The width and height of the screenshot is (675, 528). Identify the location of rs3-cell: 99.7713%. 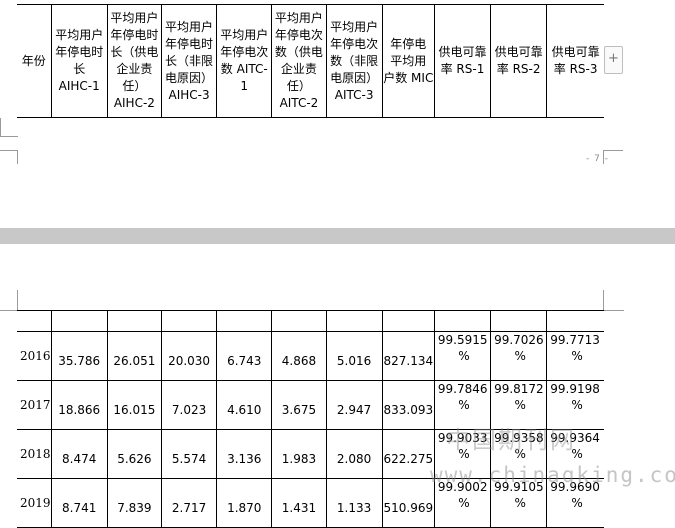
(575, 356).